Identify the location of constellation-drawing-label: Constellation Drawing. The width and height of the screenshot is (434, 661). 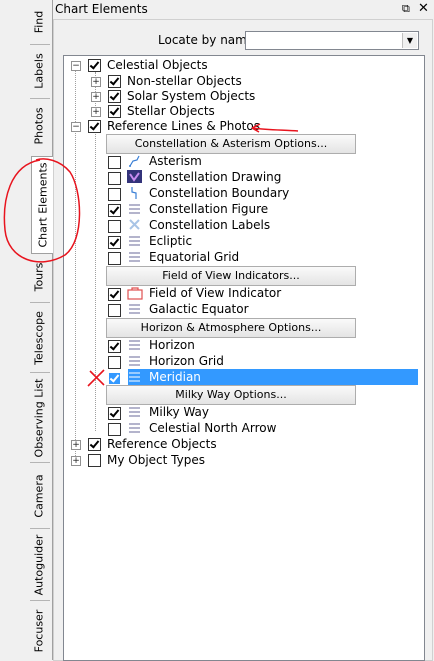
(215, 177).